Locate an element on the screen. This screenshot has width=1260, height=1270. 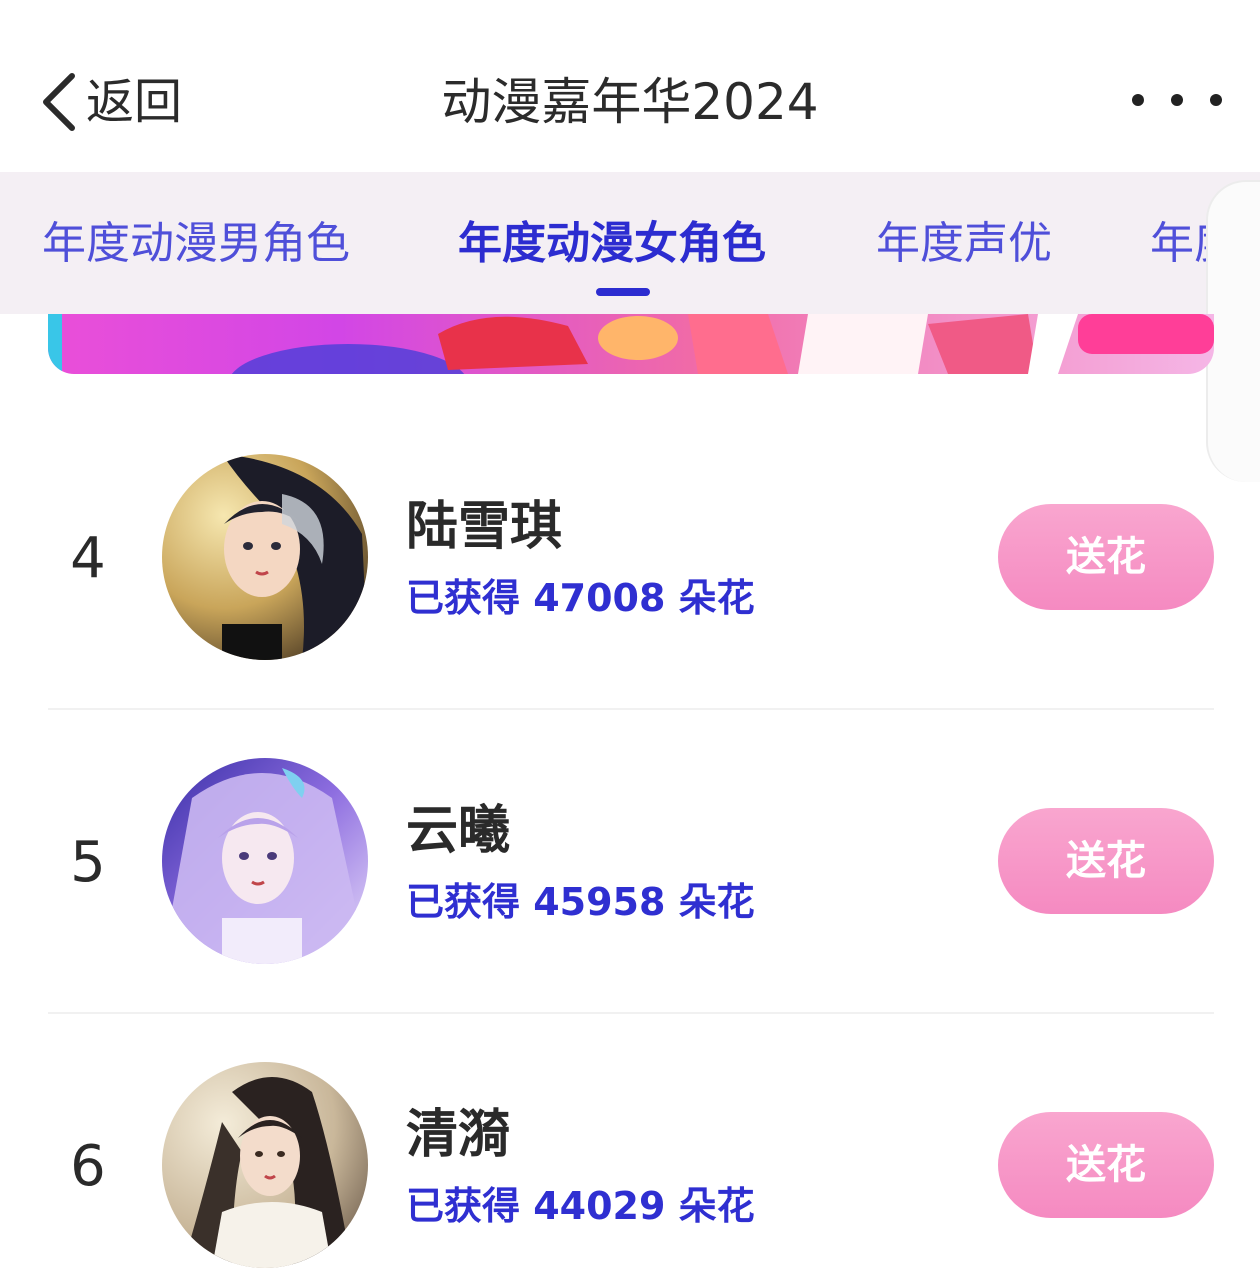
active-tab-indicator is located at coordinates (623, 292).